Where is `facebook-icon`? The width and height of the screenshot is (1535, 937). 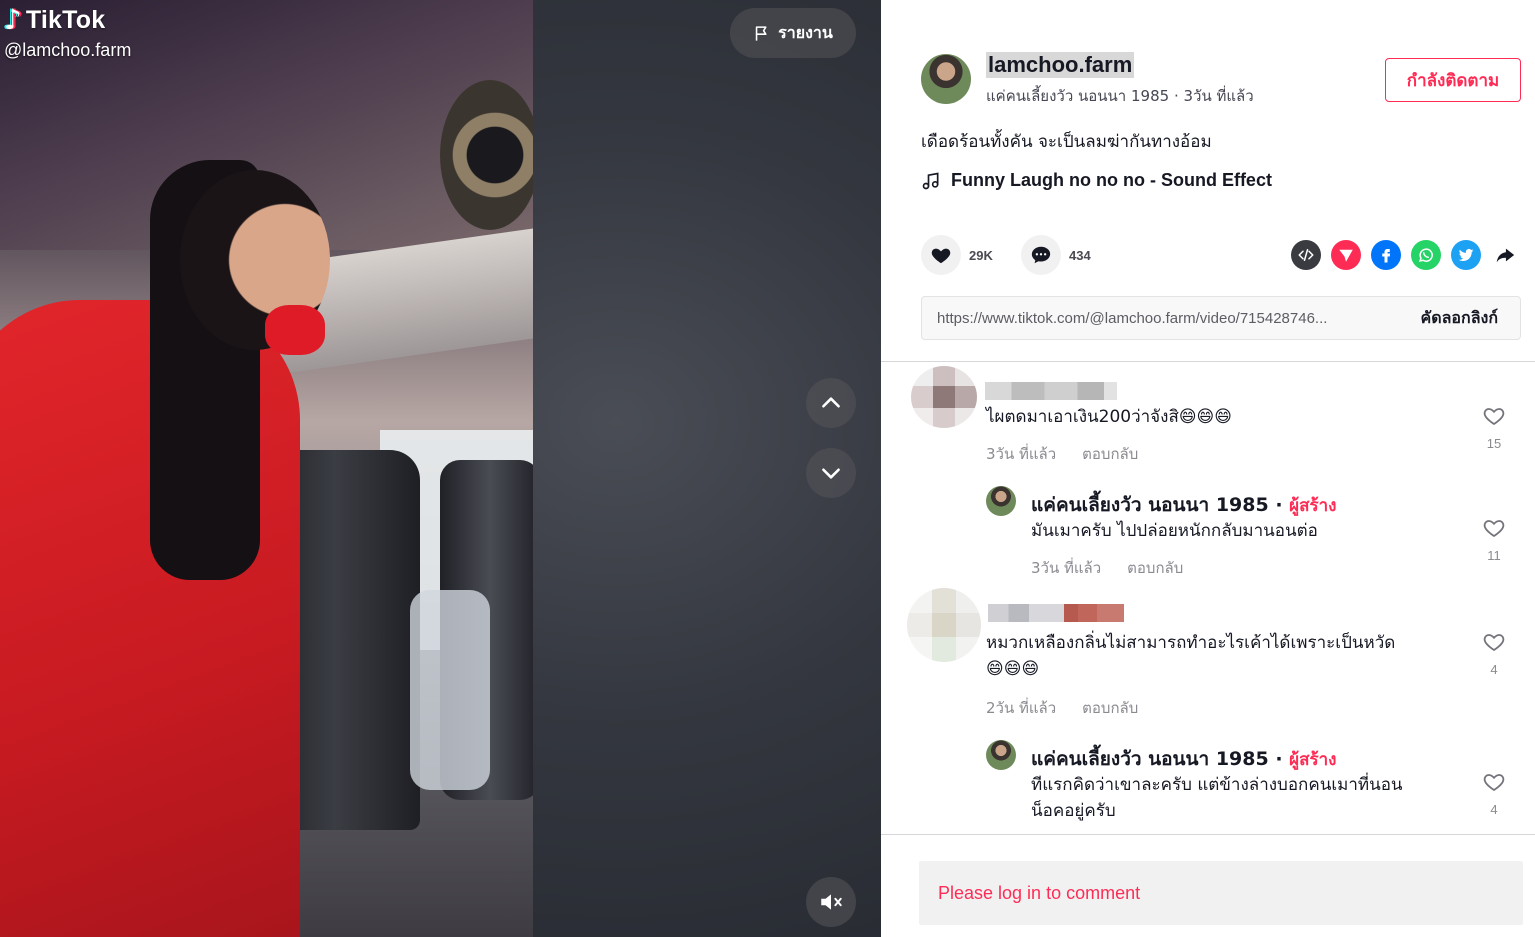
facebook-icon is located at coordinates (1386, 255).